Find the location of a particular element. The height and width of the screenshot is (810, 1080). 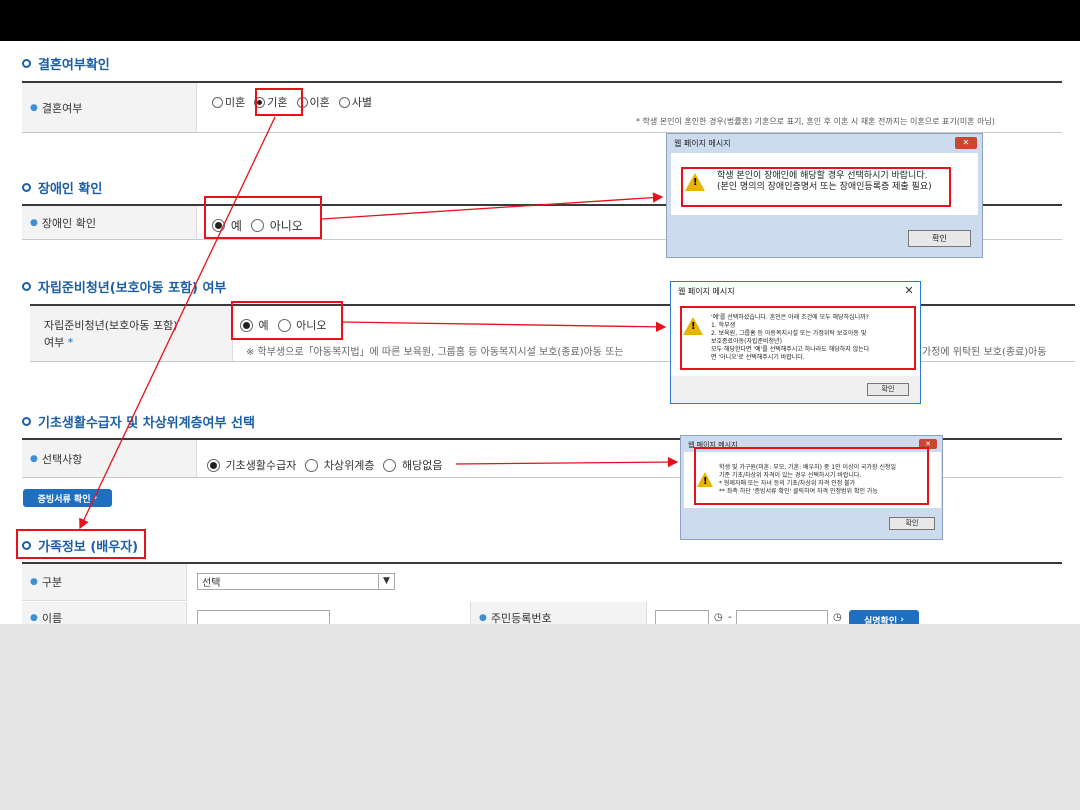

section-title-text: 자립준비청년(보호아동 포함) 여부 is located at coordinates (132, 288).